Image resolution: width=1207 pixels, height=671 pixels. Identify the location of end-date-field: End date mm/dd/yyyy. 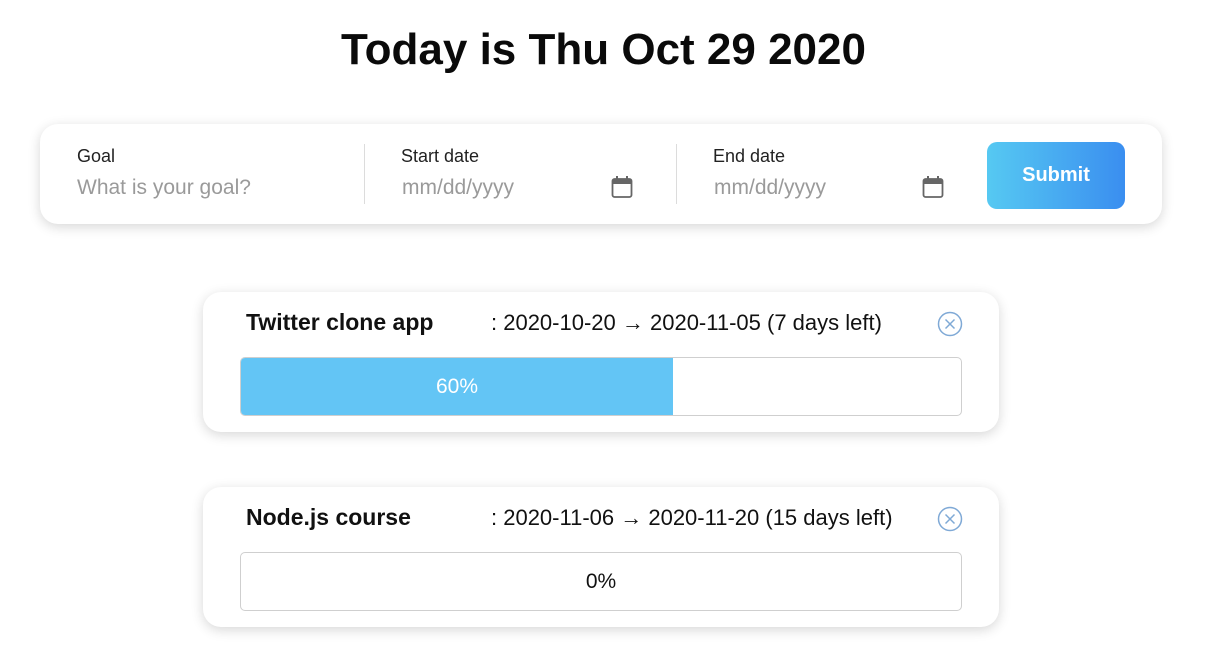
(827, 174).